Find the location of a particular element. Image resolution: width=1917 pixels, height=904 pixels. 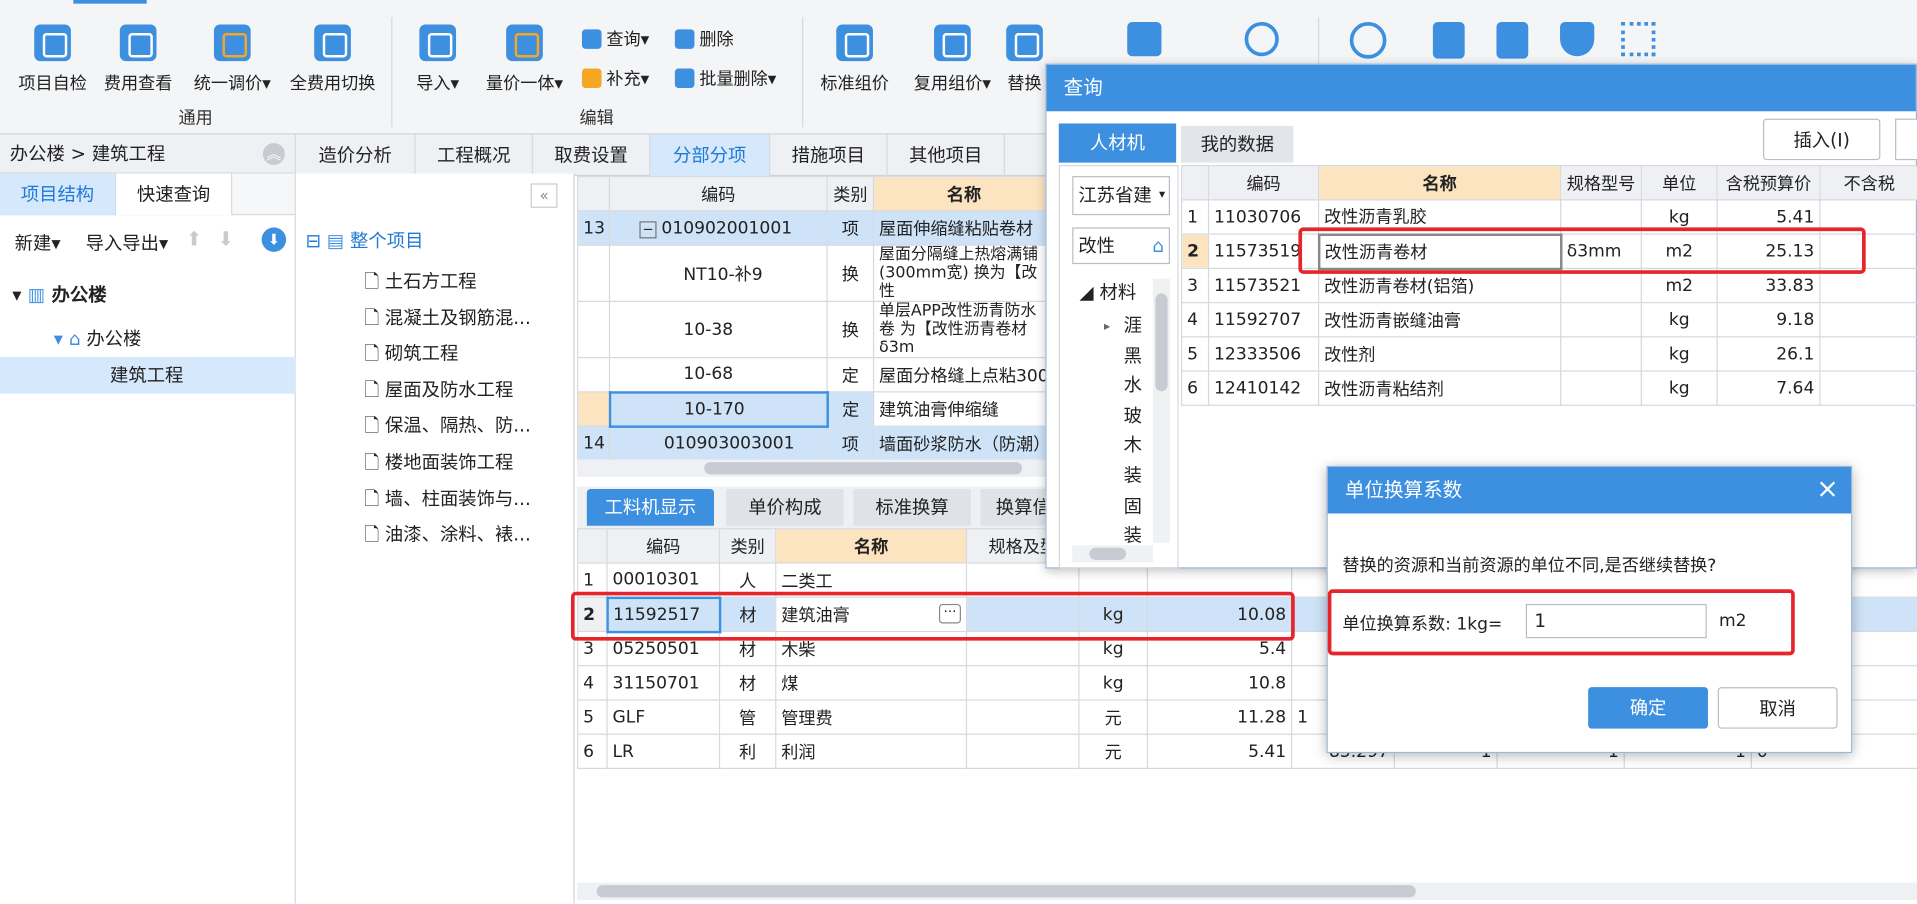

tab-standard-conversion: 标准换算 is located at coordinates (912, 507).